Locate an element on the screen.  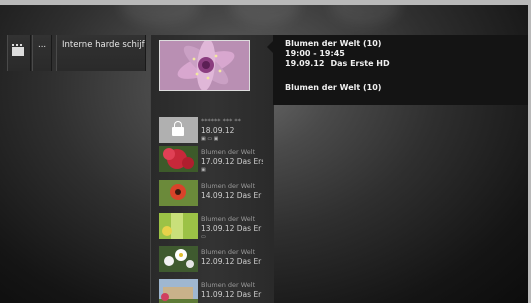
item-date: 14.09.12 Das Er is located at coordinates (231, 195).